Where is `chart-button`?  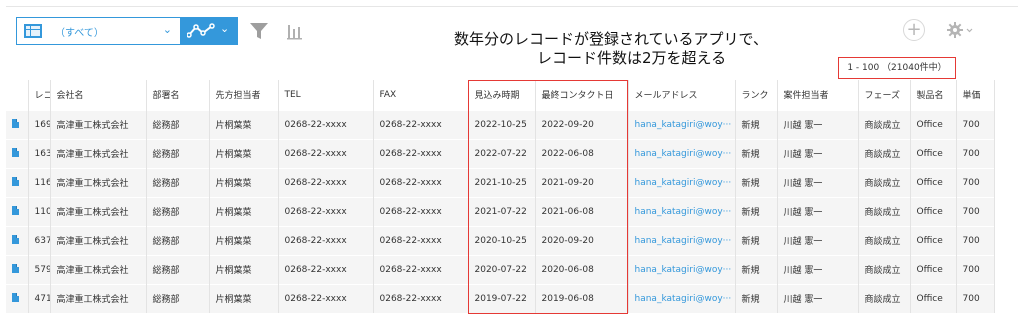 chart-button is located at coordinates (295, 31).